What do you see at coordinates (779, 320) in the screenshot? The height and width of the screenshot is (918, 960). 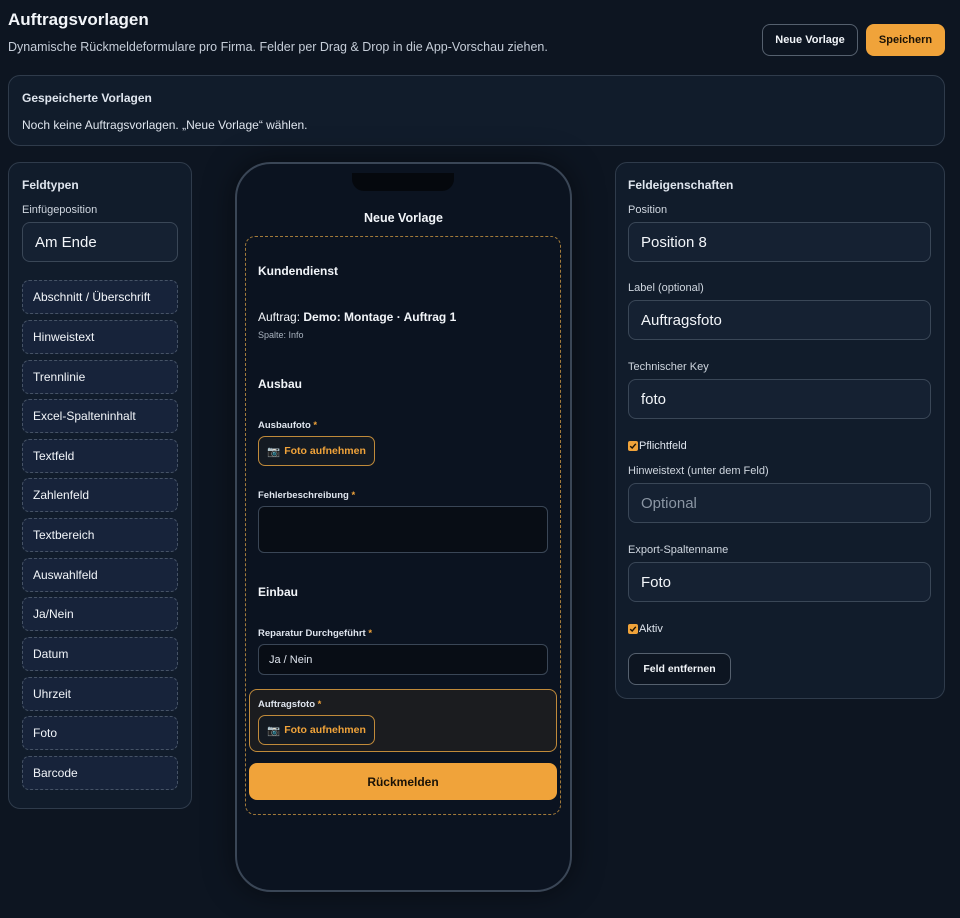 I see `label-input: Auftragsfoto` at bounding box center [779, 320].